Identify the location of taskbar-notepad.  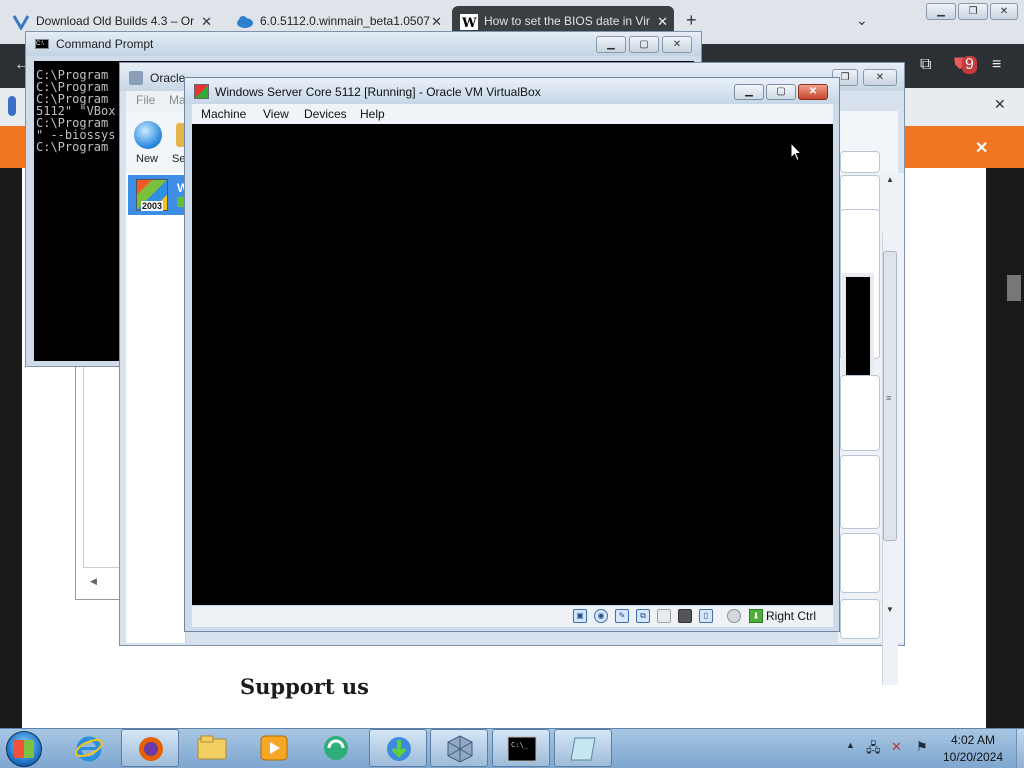
(583, 748).